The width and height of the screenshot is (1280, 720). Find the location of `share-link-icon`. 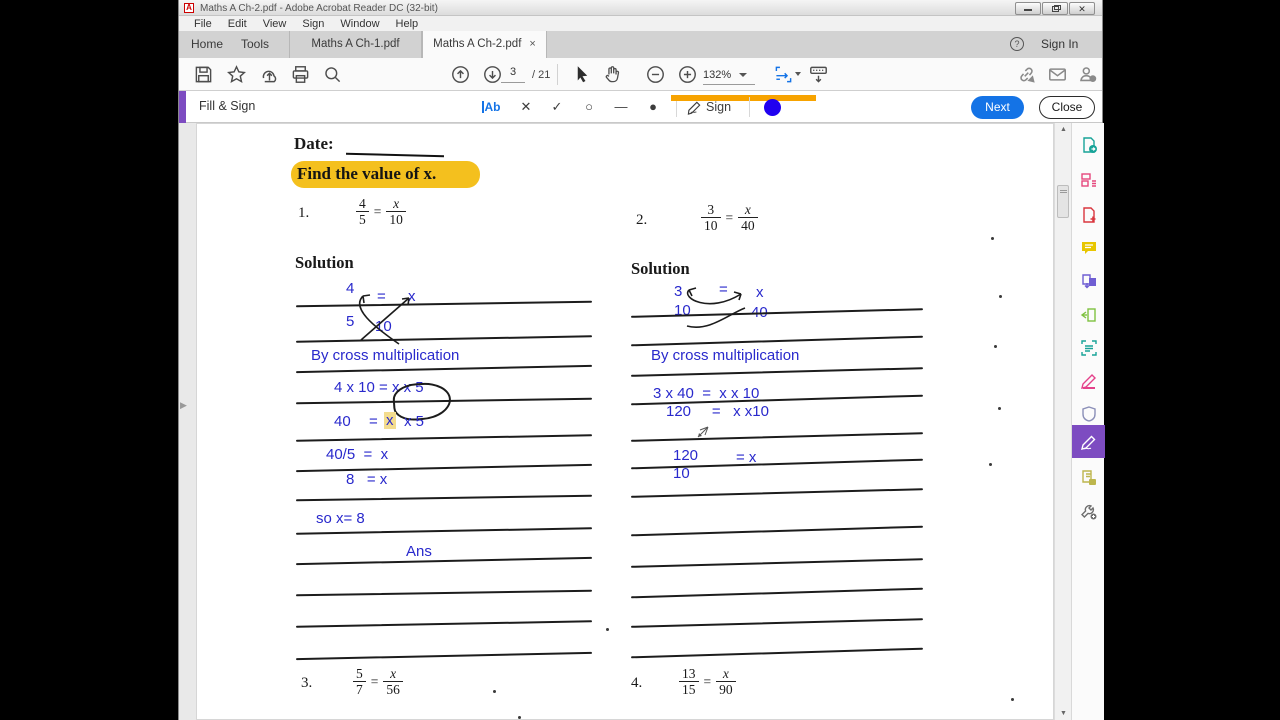

share-link-icon is located at coordinates (1026, 74).